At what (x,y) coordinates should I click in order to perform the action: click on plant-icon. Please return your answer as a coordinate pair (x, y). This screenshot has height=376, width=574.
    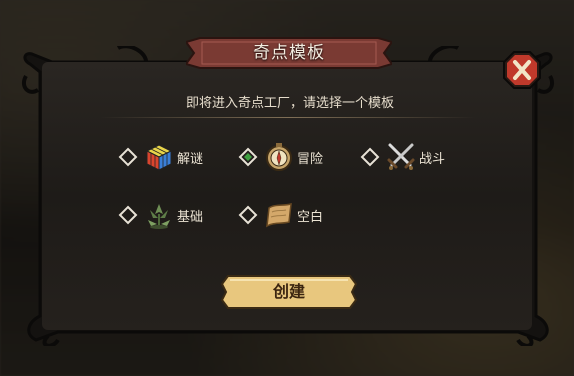
    Looking at the image, I should click on (159, 216).